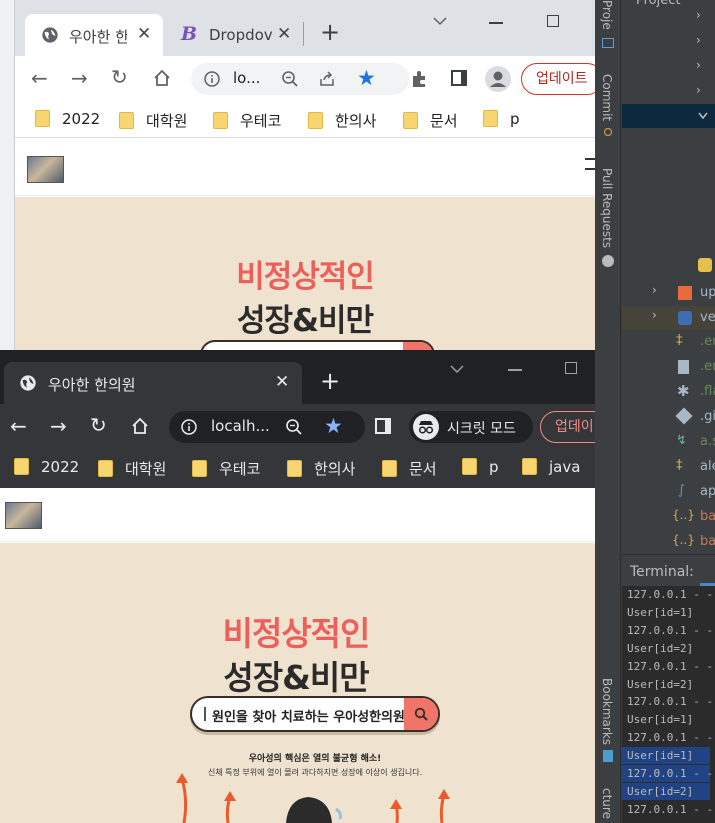 Image resolution: width=715 pixels, height=823 pixels. Describe the element at coordinates (590, 164) in the screenshot. I see `hamburger-menu-icon` at that location.